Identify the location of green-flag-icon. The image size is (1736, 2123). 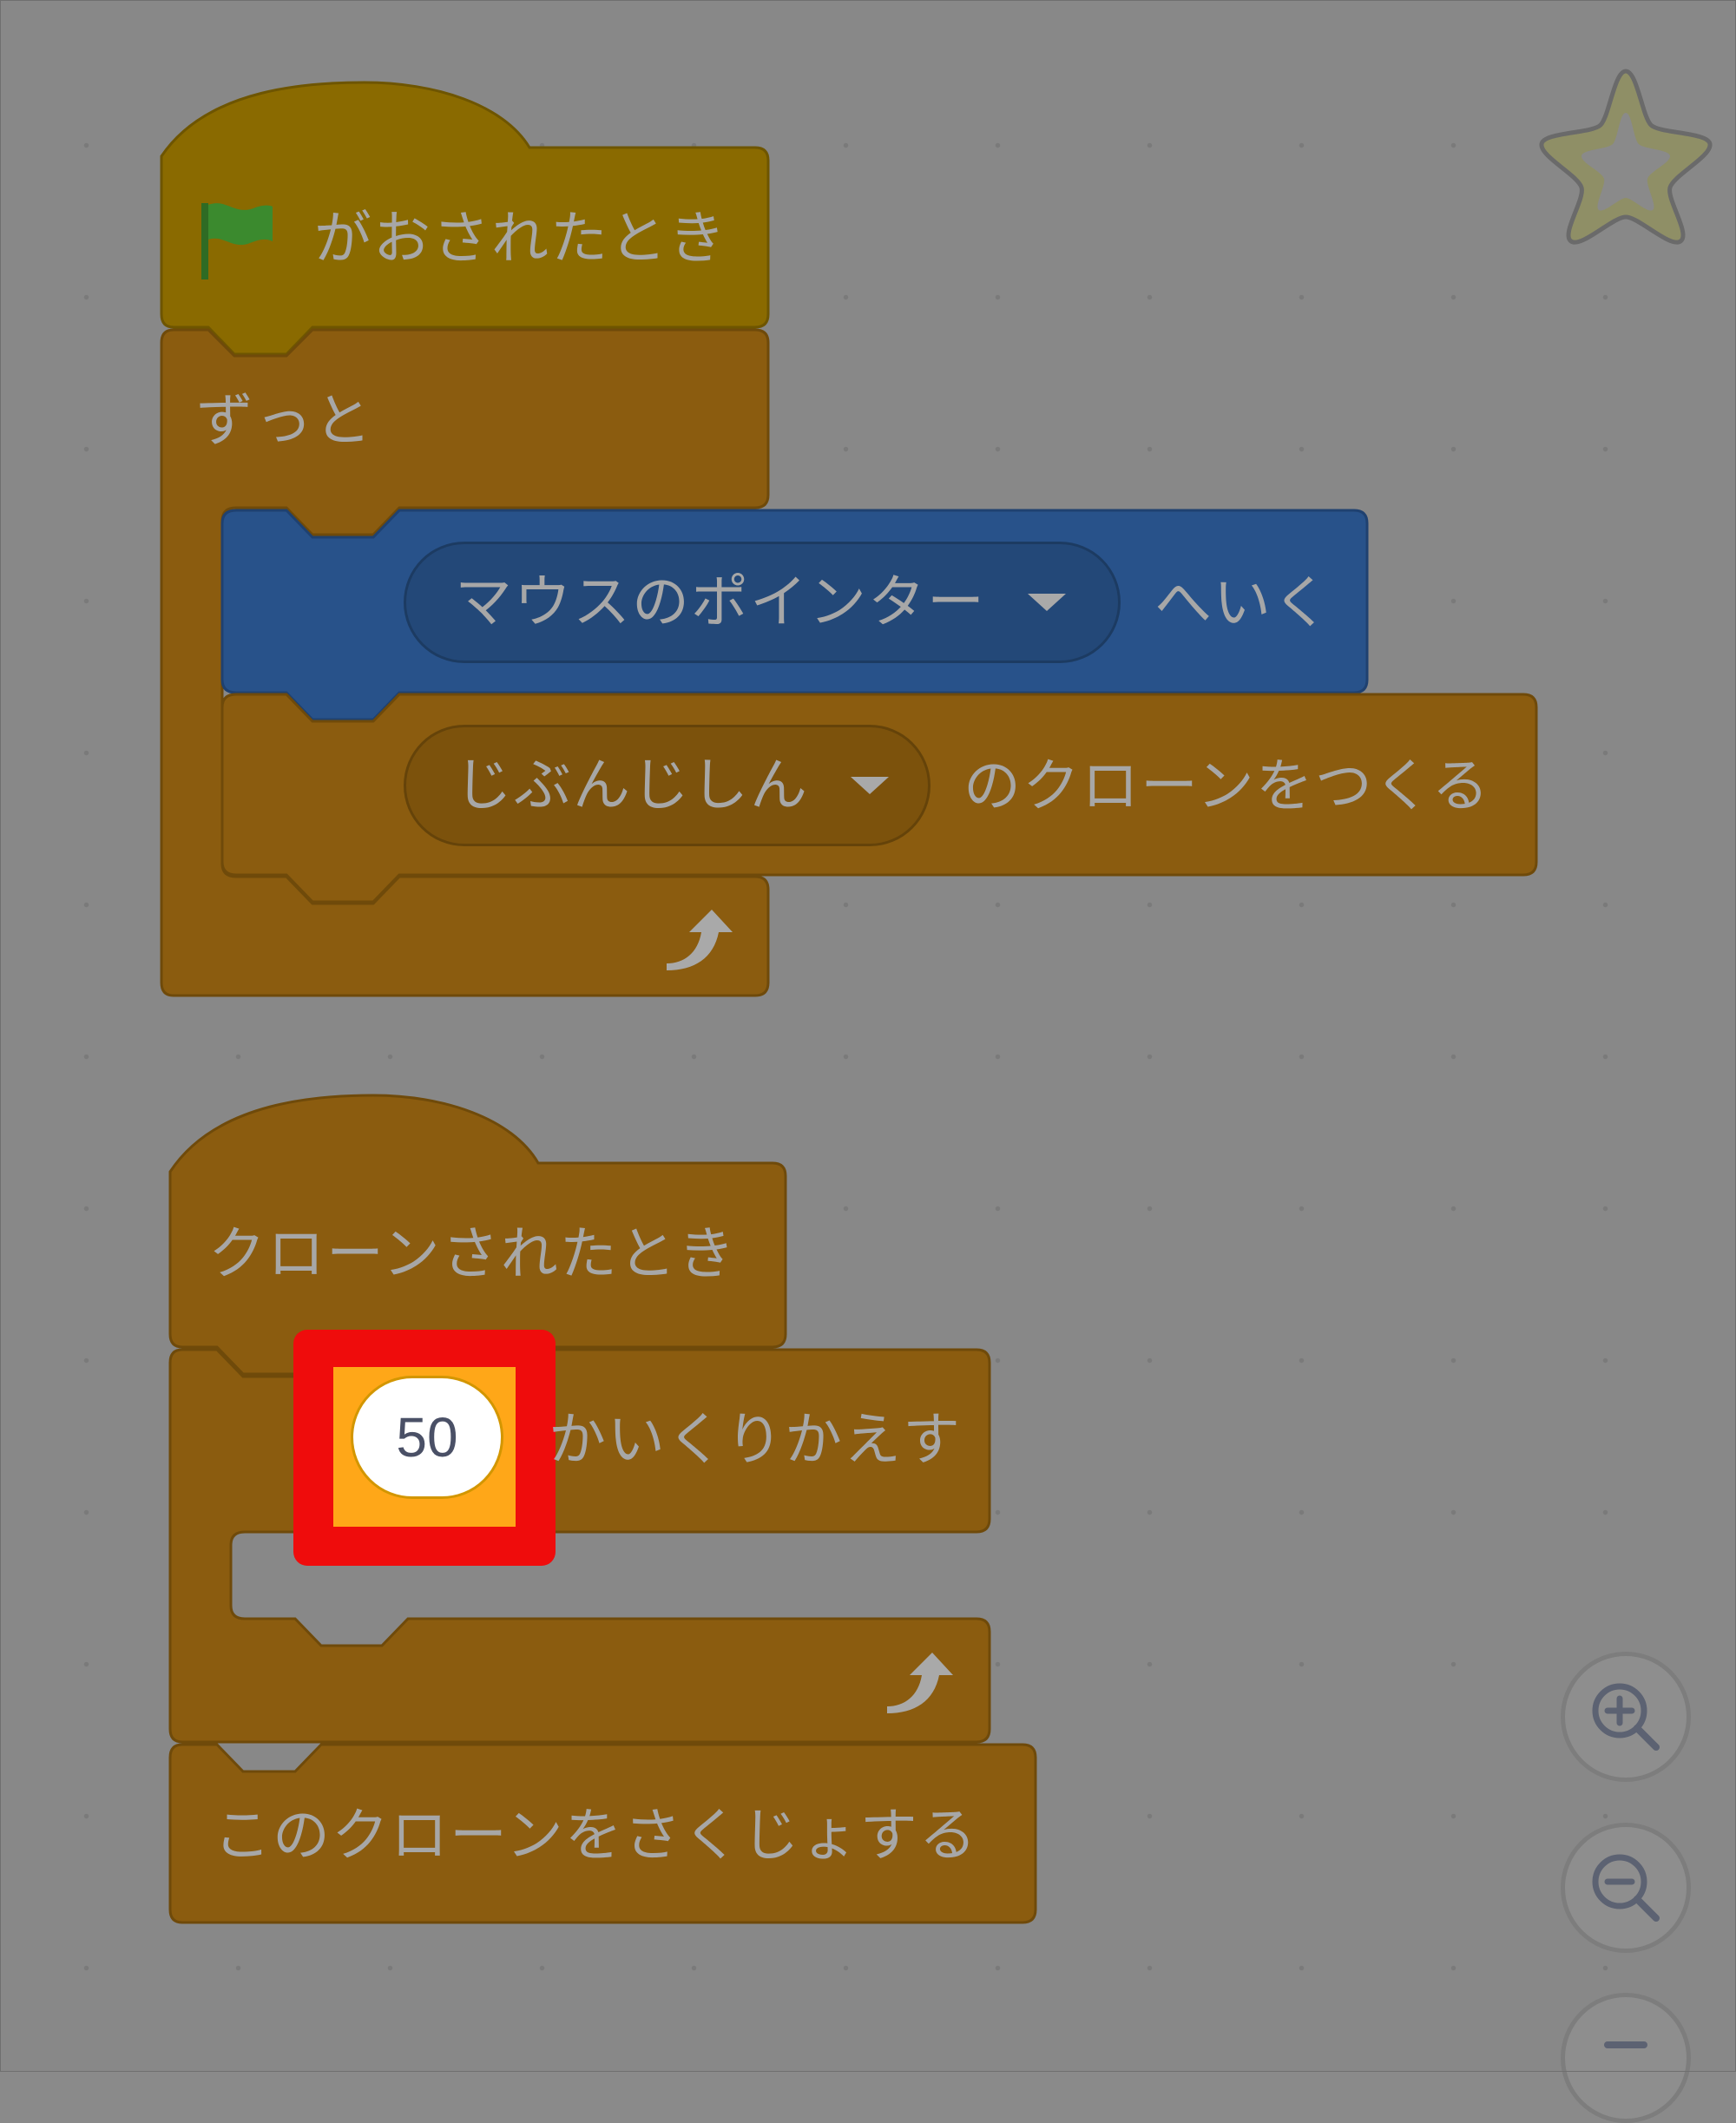
(237, 241).